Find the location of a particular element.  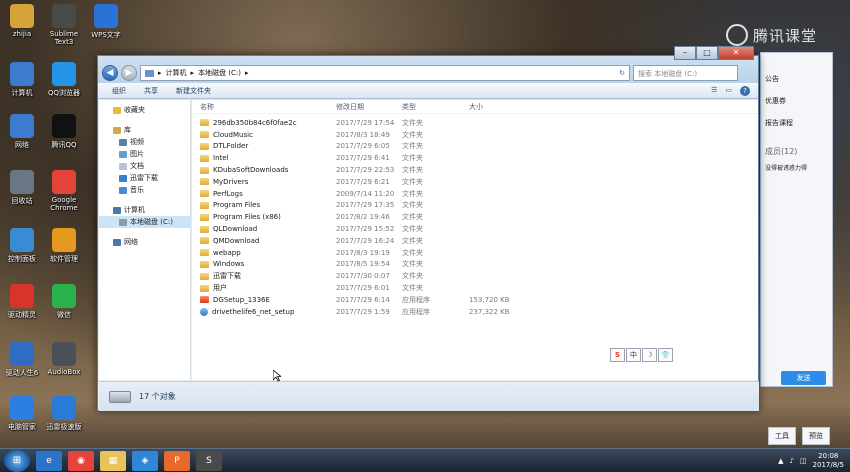

desktop-icon: 驱动精灵 is located at coordinates (22, 302).